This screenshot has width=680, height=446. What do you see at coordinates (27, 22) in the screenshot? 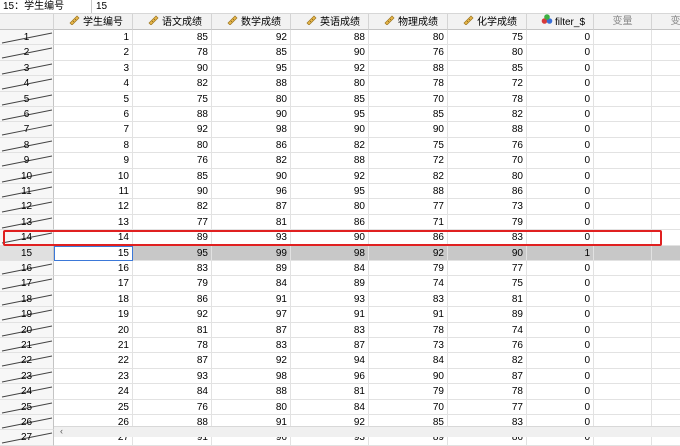
I see `header-corner` at bounding box center [27, 22].